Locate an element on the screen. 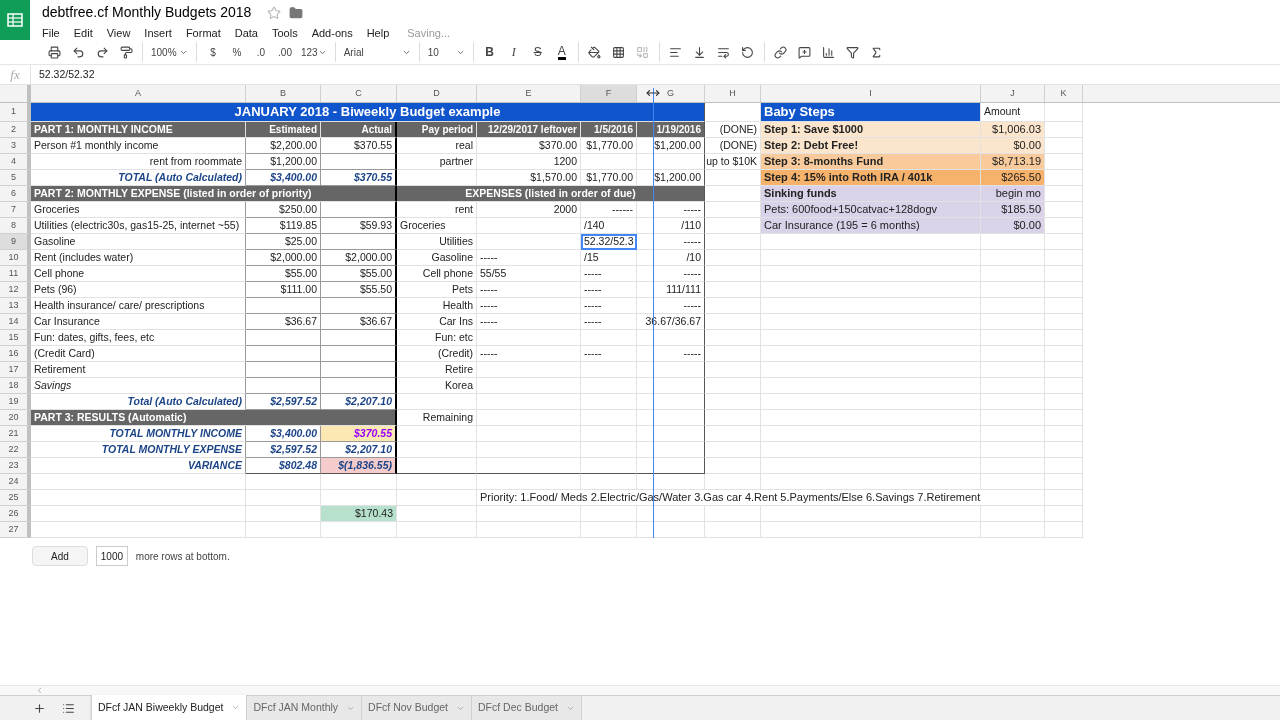 The width and height of the screenshot is (1280, 720). percent-button: % is located at coordinates (237, 52).